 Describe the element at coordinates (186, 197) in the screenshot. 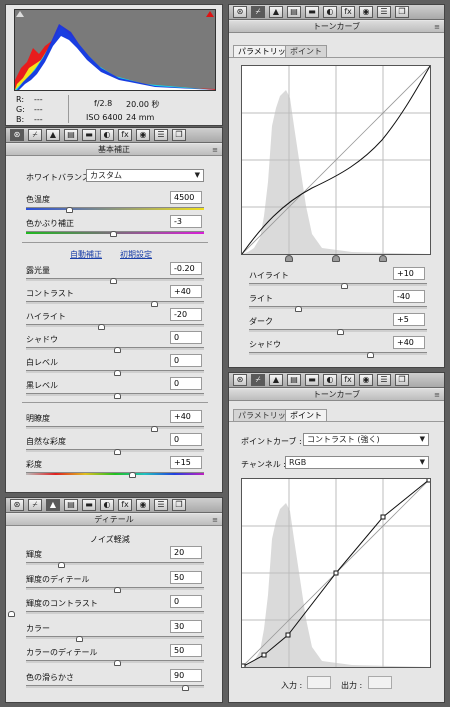

I see `temperature-input: 4500` at that location.